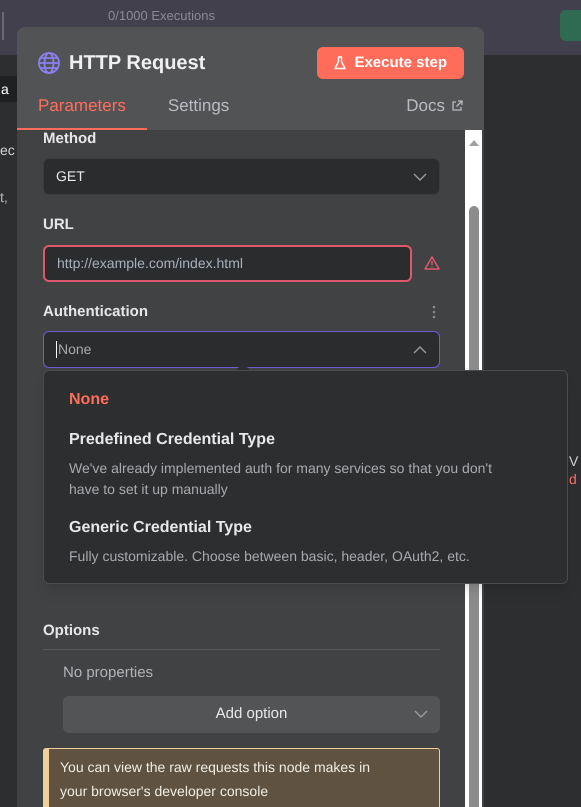 The height and width of the screenshot is (807, 581). Describe the element at coordinates (95, 312) in the screenshot. I see `field-label: Authentication` at that location.